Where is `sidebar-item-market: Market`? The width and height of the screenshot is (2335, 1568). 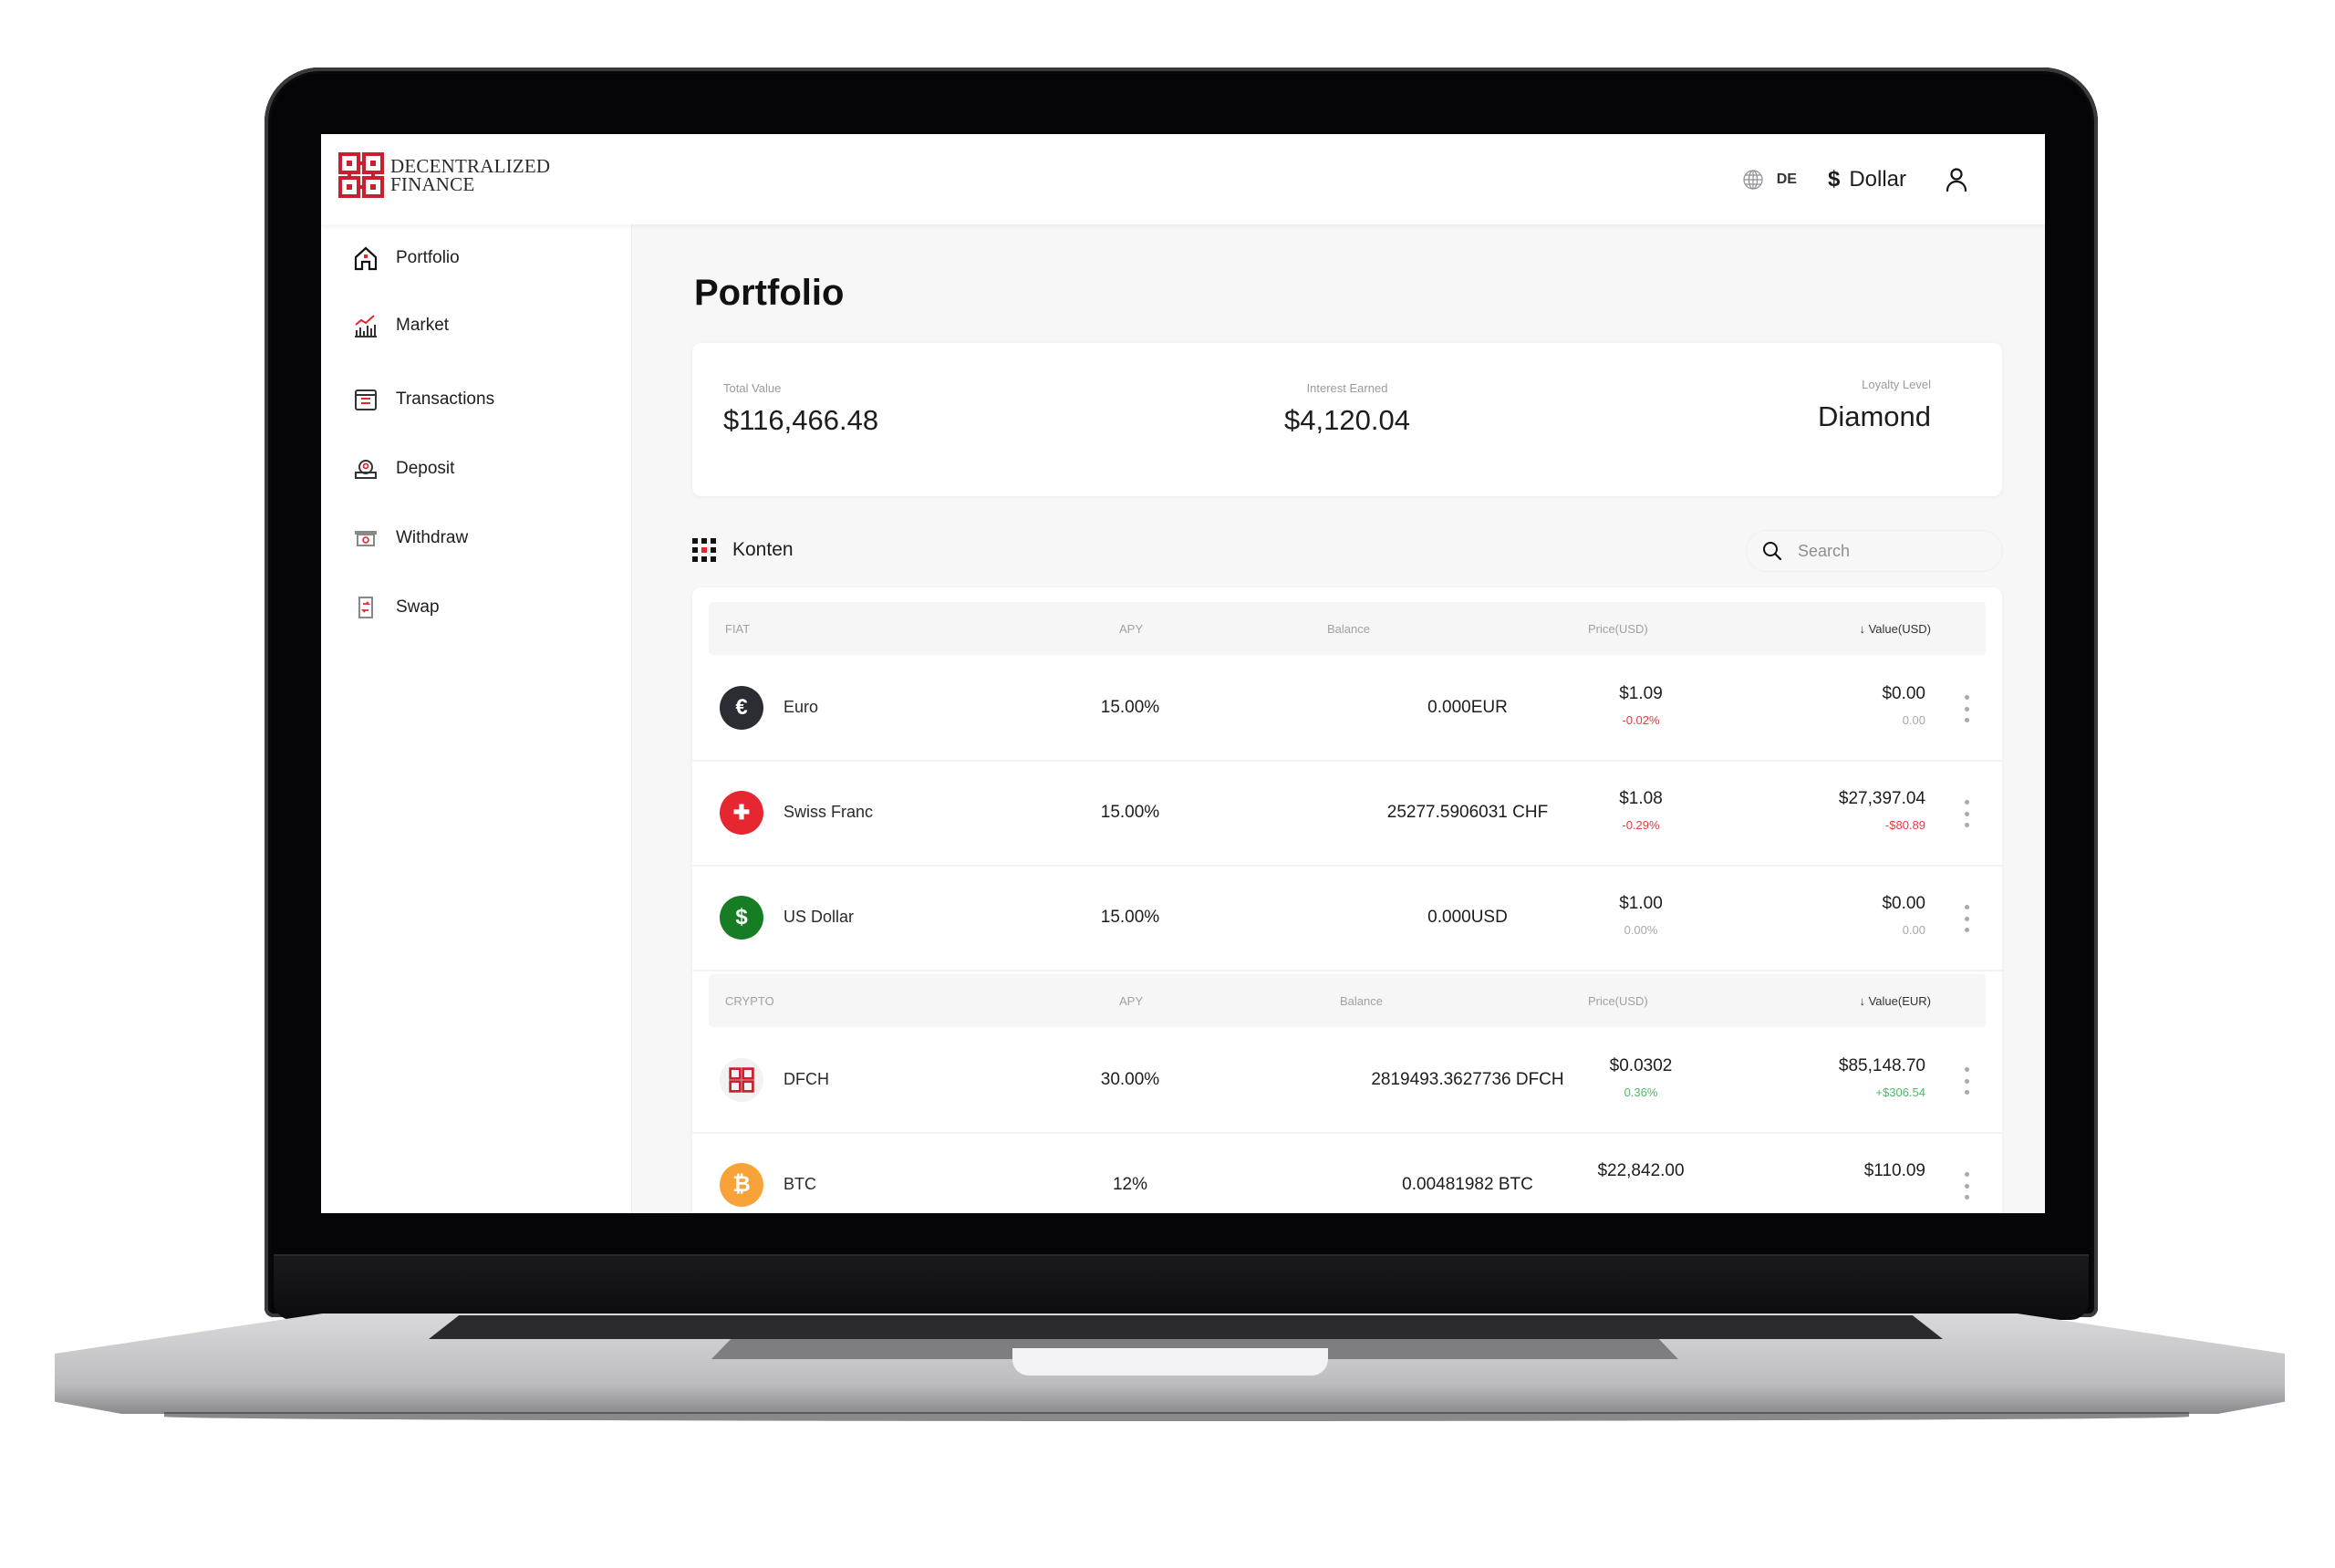 sidebar-item-market: Market is located at coordinates (400, 325).